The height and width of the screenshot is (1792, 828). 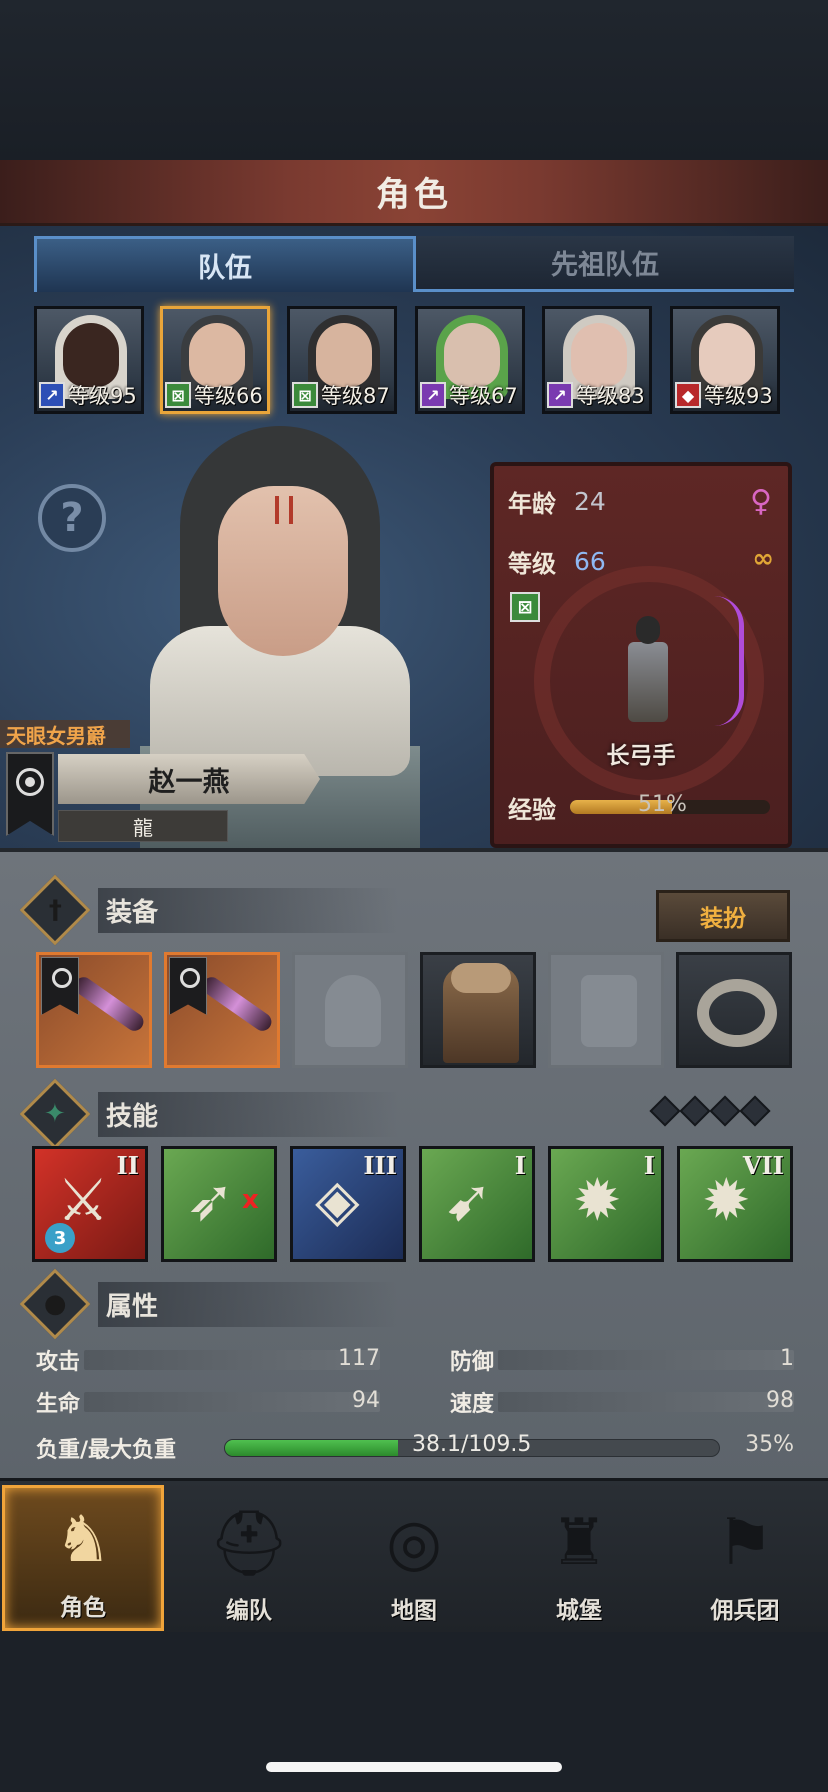 What do you see at coordinates (359, 1358) in the screenshot?
I see `attack-value: 117` at bounding box center [359, 1358].